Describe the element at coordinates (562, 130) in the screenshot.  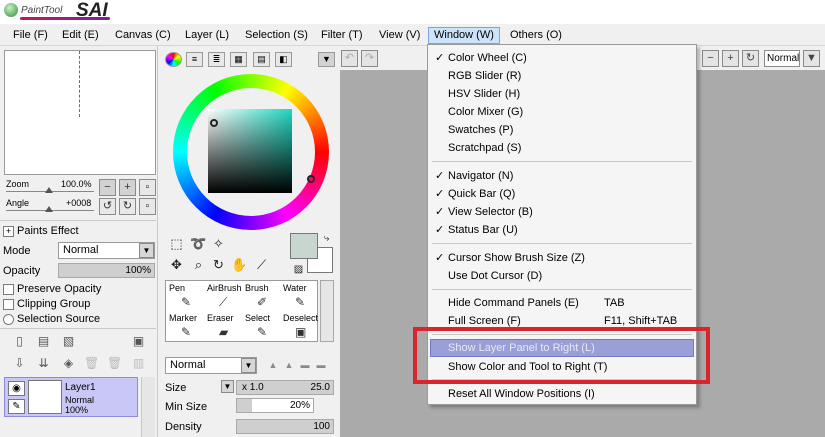
I see `menu-item-swatches: Swatches (P)` at that location.